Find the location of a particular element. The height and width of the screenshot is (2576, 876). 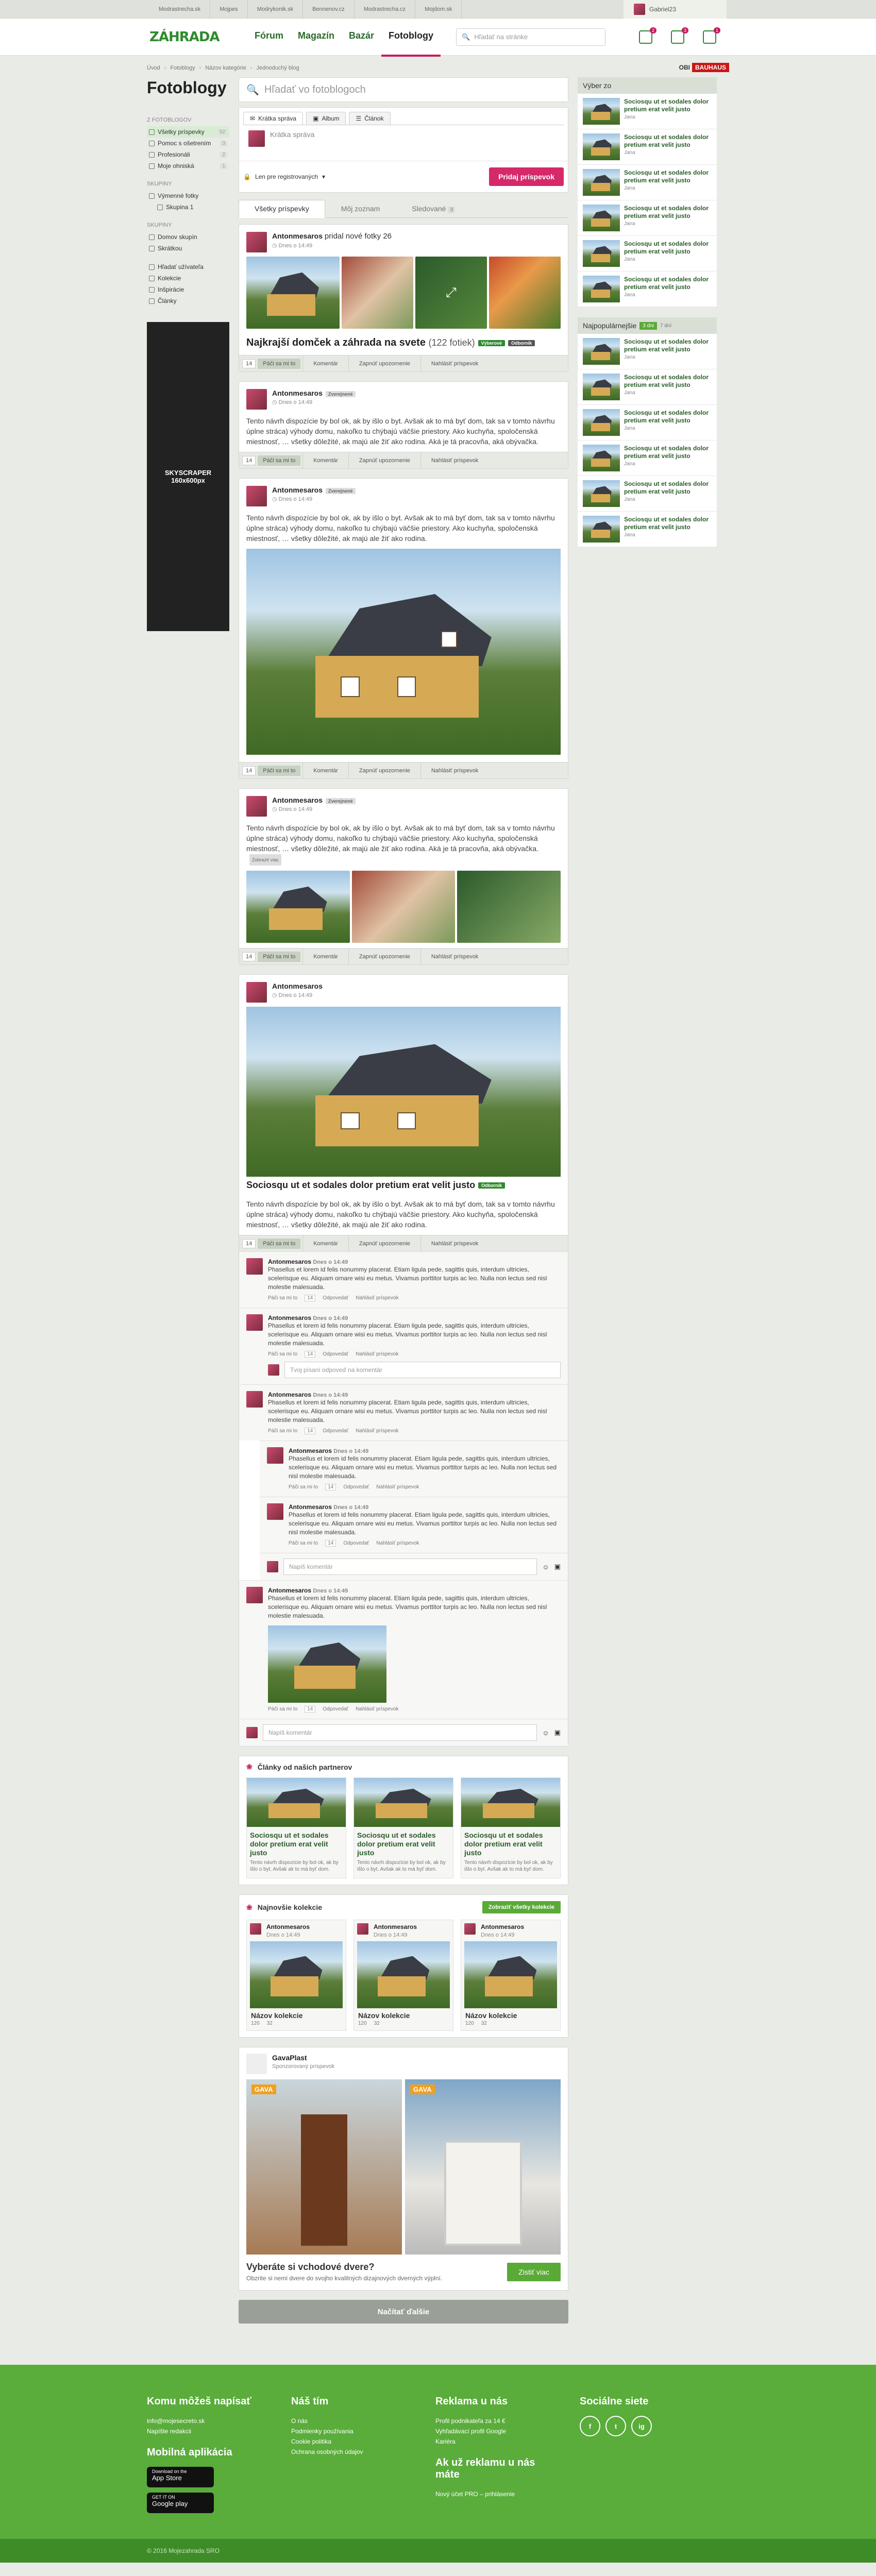

sponsor-logos: OBI BAUHAUS is located at coordinates (704, 67).